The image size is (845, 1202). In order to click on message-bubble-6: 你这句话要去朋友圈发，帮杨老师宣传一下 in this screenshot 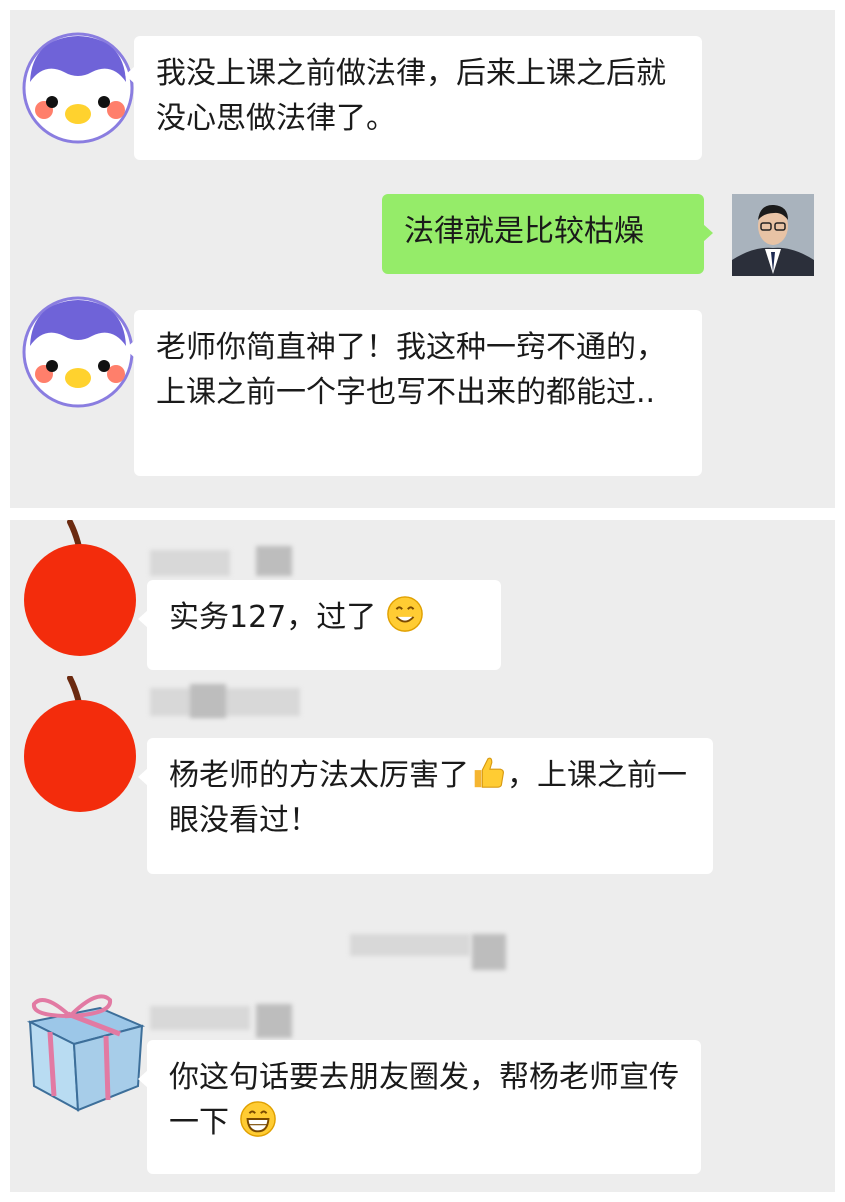, I will do `click(419, 1107)`.